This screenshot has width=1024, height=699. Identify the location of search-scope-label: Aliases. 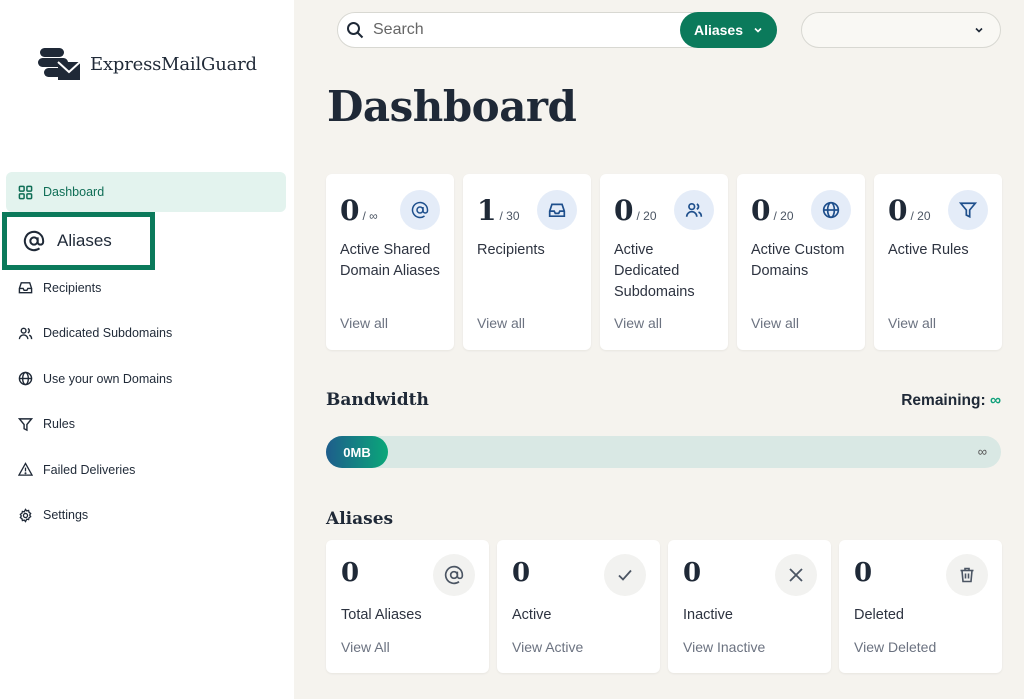
(718, 30).